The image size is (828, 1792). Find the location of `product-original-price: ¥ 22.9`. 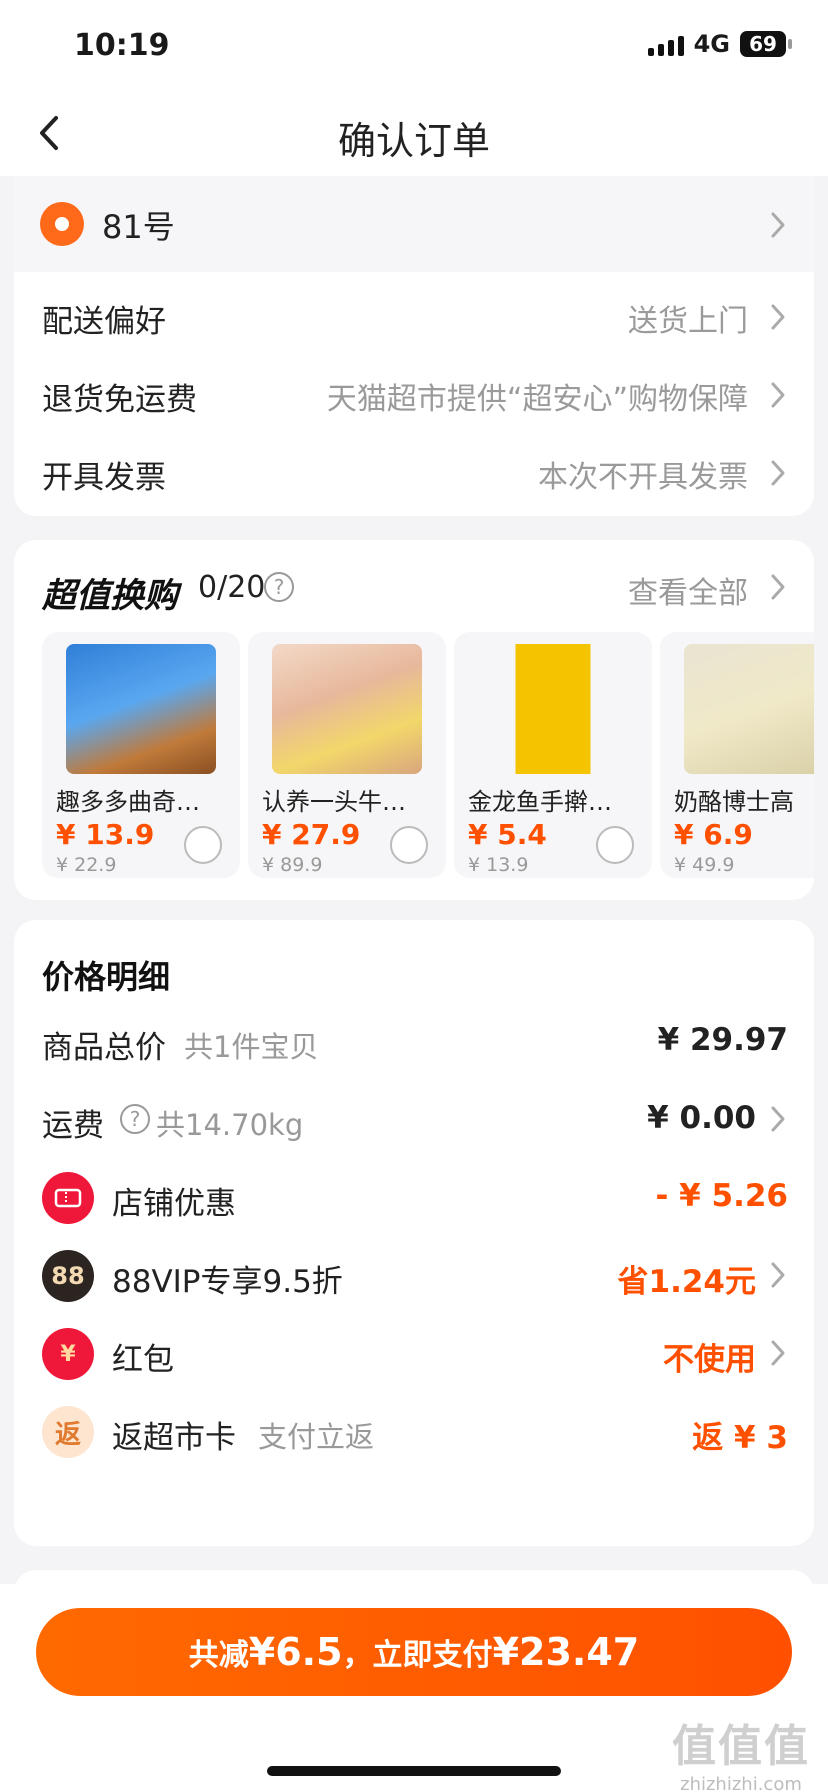

product-original-price: ¥ 22.9 is located at coordinates (86, 865).